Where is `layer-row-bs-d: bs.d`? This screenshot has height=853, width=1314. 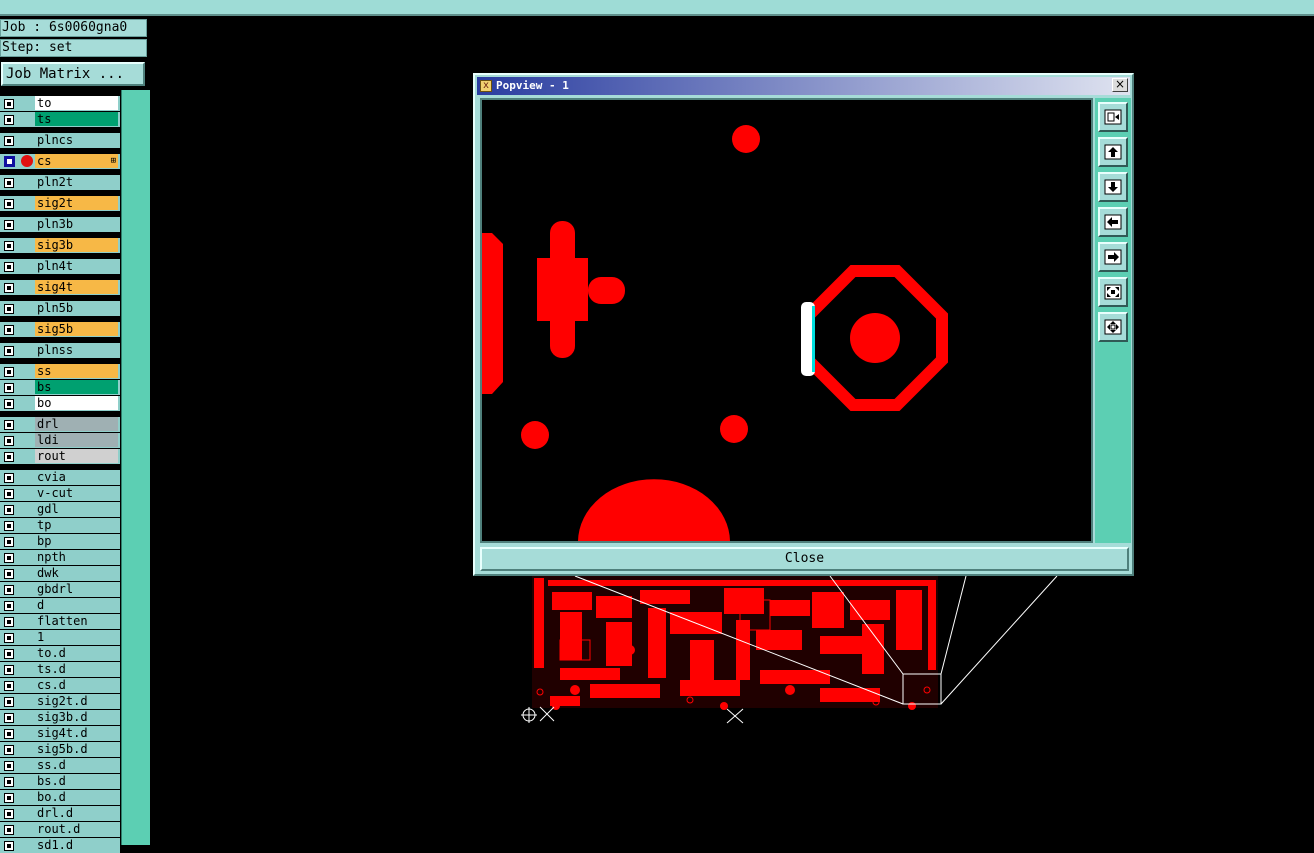
layer-row-bs-d: bs.d is located at coordinates (60, 781).